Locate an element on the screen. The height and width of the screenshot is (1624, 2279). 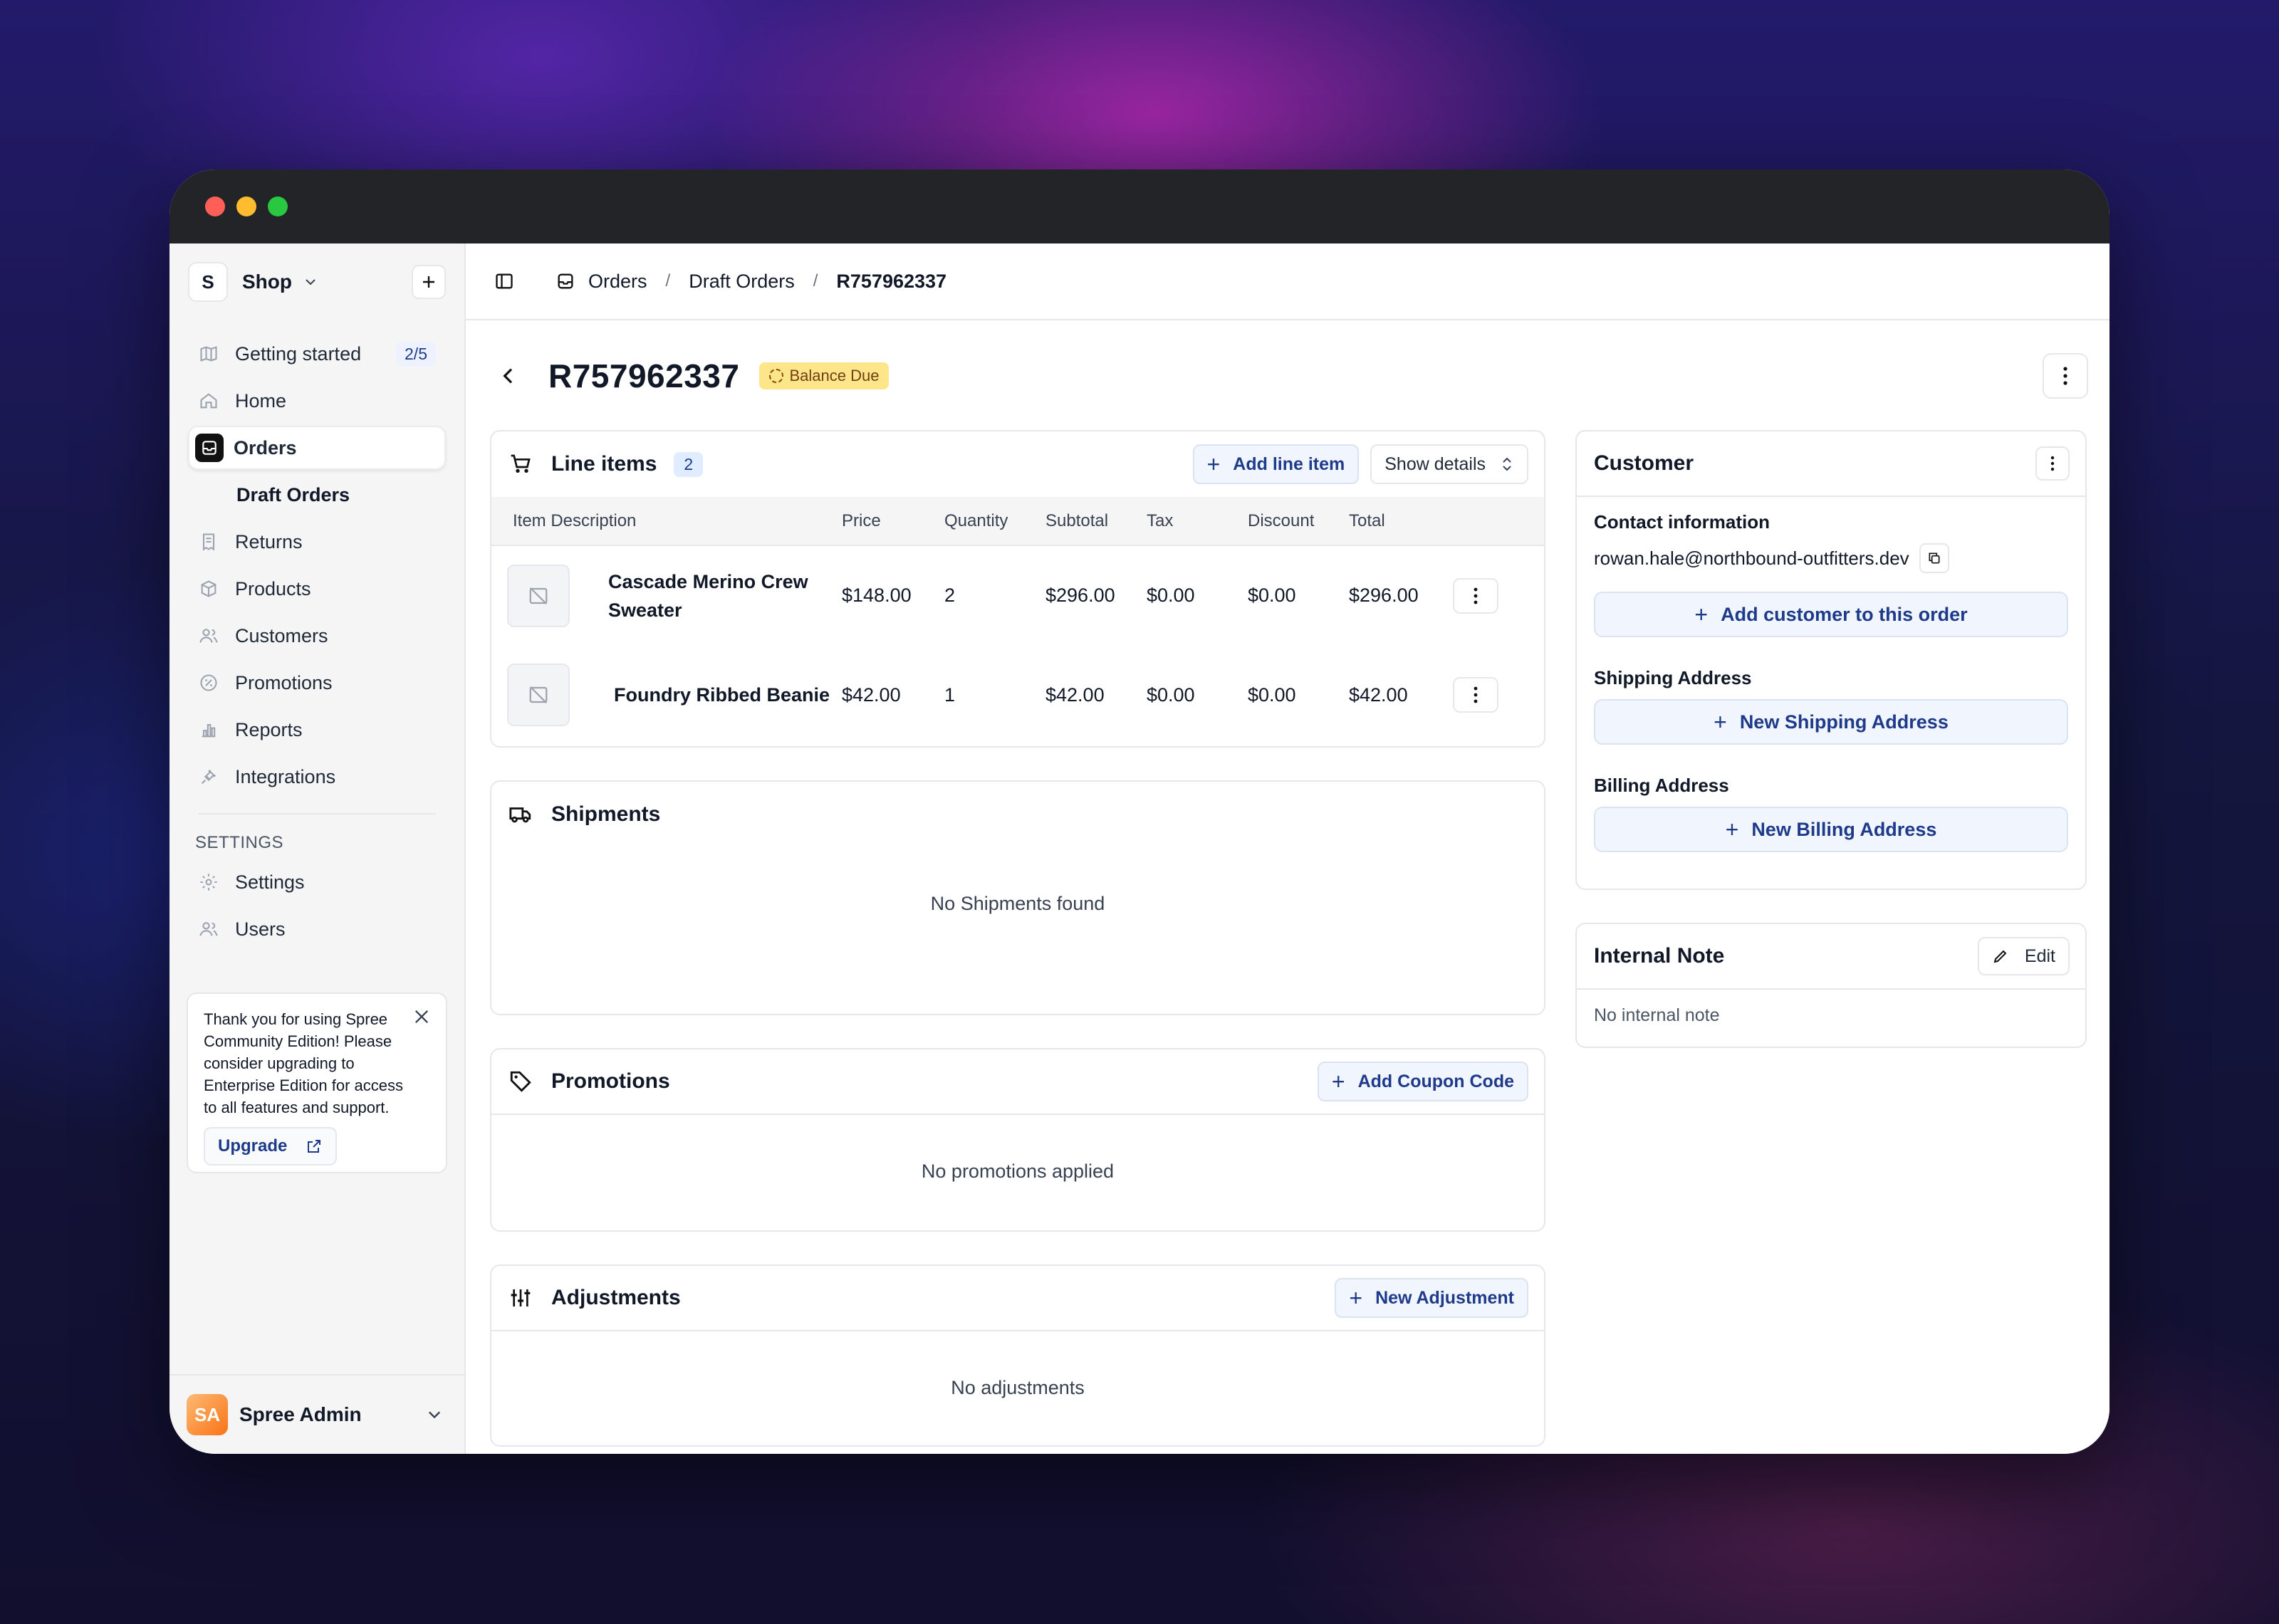
sidebar-item-label: Orders is located at coordinates (265, 447).